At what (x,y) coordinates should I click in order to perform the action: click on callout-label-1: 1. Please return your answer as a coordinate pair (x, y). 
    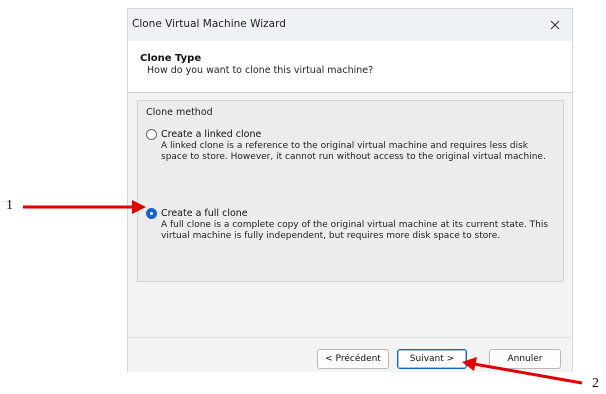
    Looking at the image, I should click on (9, 205).